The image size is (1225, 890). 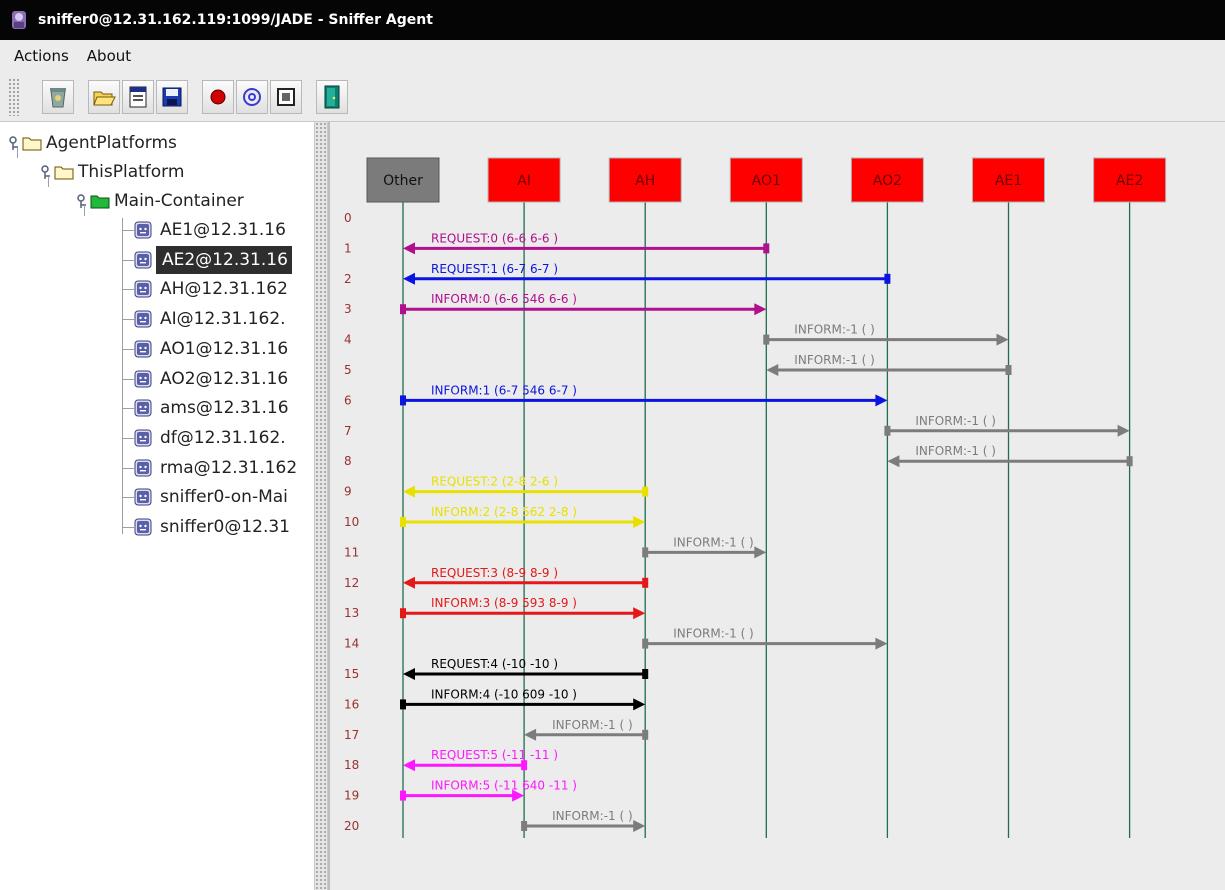 What do you see at coordinates (321, 506) in the screenshot?
I see `split-pane-divider` at bounding box center [321, 506].